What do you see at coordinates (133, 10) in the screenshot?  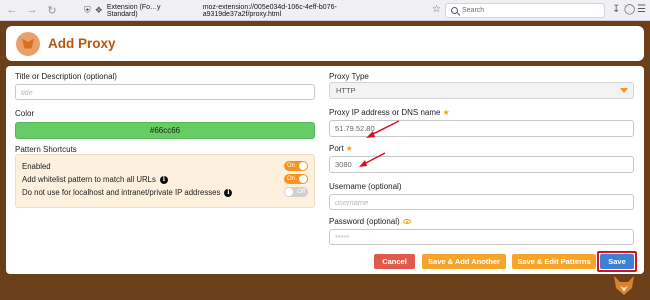 I see `url-extension-label: Extension (Fo…y Standard)` at bounding box center [133, 10].